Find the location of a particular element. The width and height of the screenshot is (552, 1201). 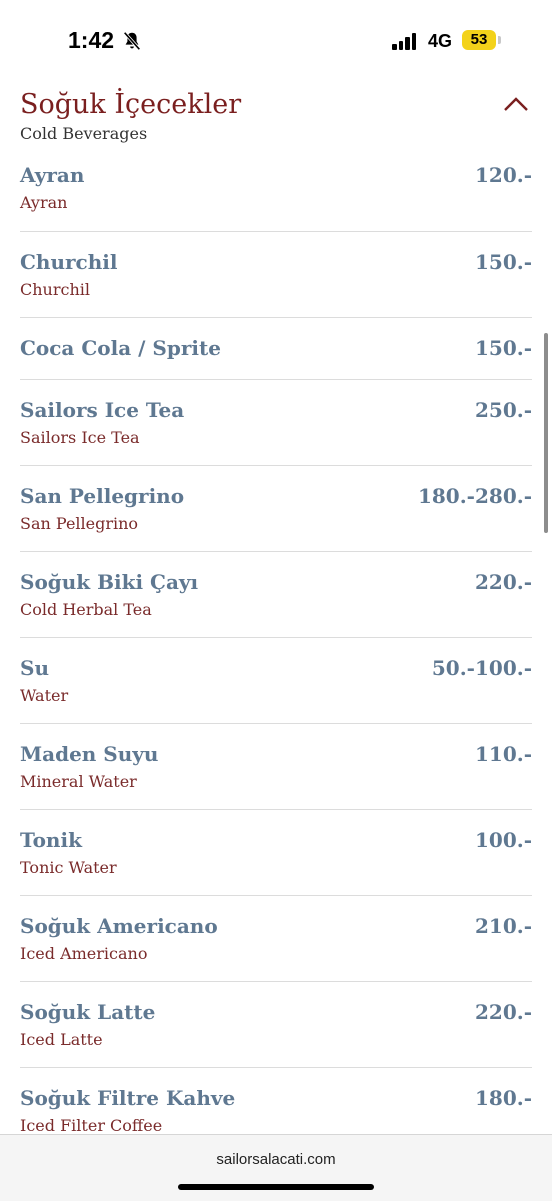

item-price: 110.- is located at coordinates (503, 754).